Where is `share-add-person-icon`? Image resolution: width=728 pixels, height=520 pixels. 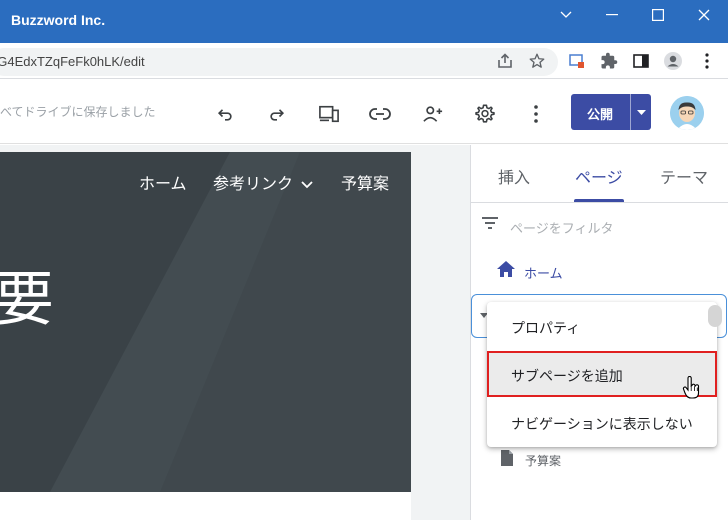 share-add-person-icon is located at coordinates (433, 114).